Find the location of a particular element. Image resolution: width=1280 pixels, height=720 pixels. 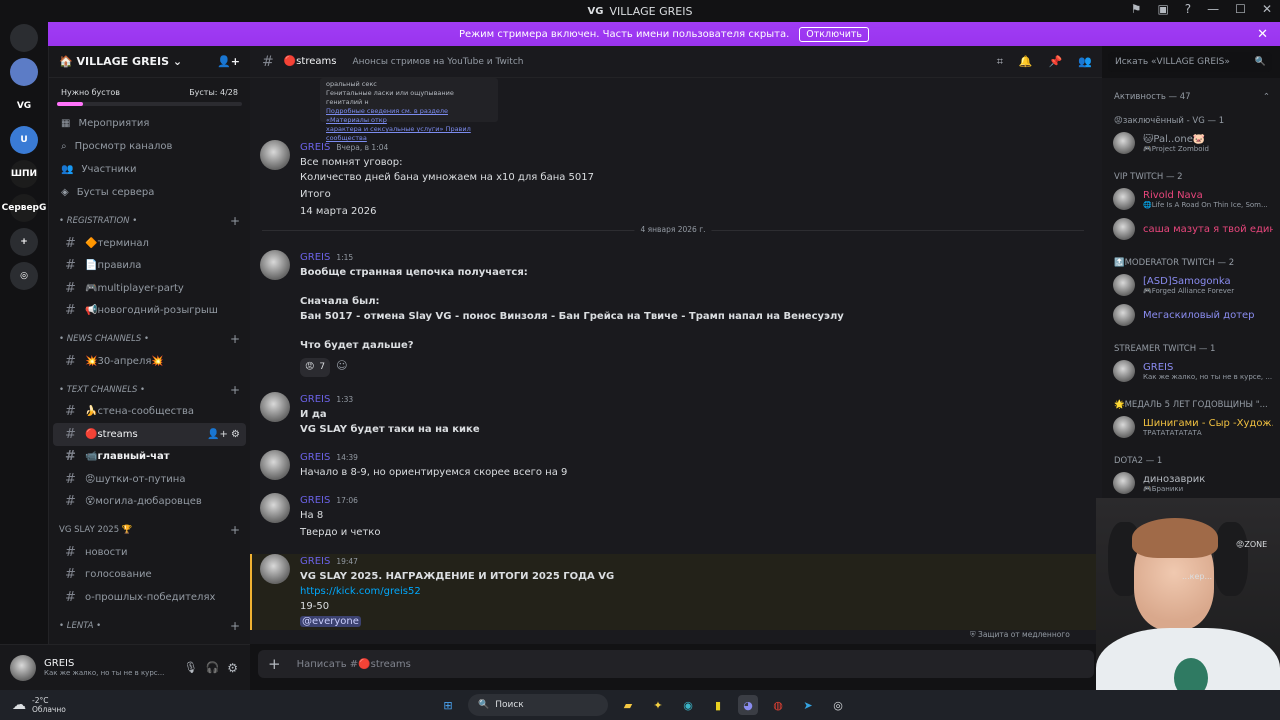

discord-taskbar-icon: ◕ is located at coordinates (748, 705).